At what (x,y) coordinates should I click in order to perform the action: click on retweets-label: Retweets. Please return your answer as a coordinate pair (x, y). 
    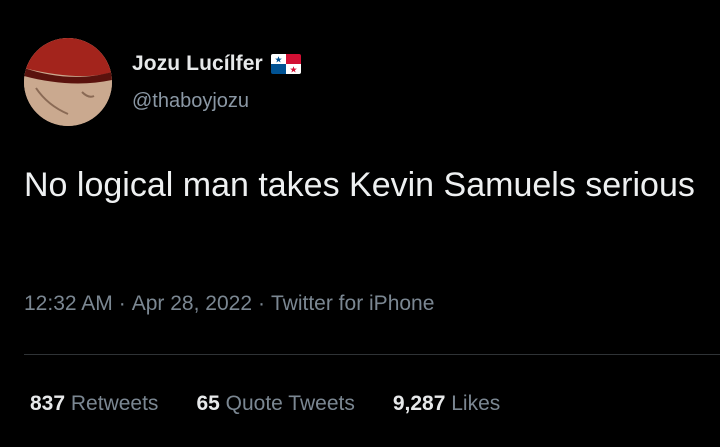
    Looking at the image, I should click on (114, 403).